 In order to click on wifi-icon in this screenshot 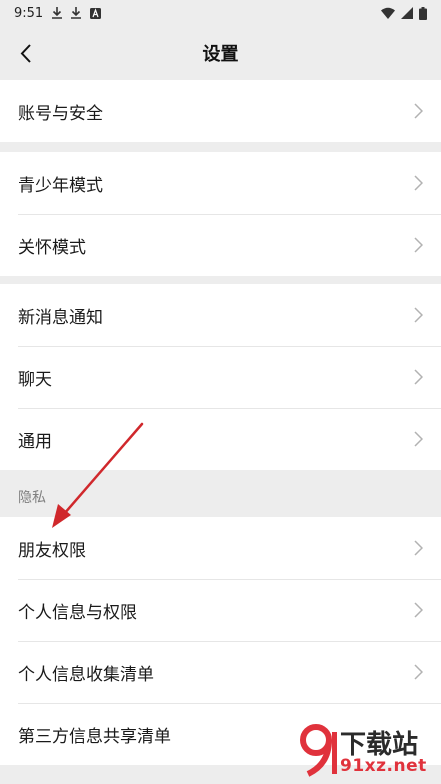, I will do `click(388, 13)`.